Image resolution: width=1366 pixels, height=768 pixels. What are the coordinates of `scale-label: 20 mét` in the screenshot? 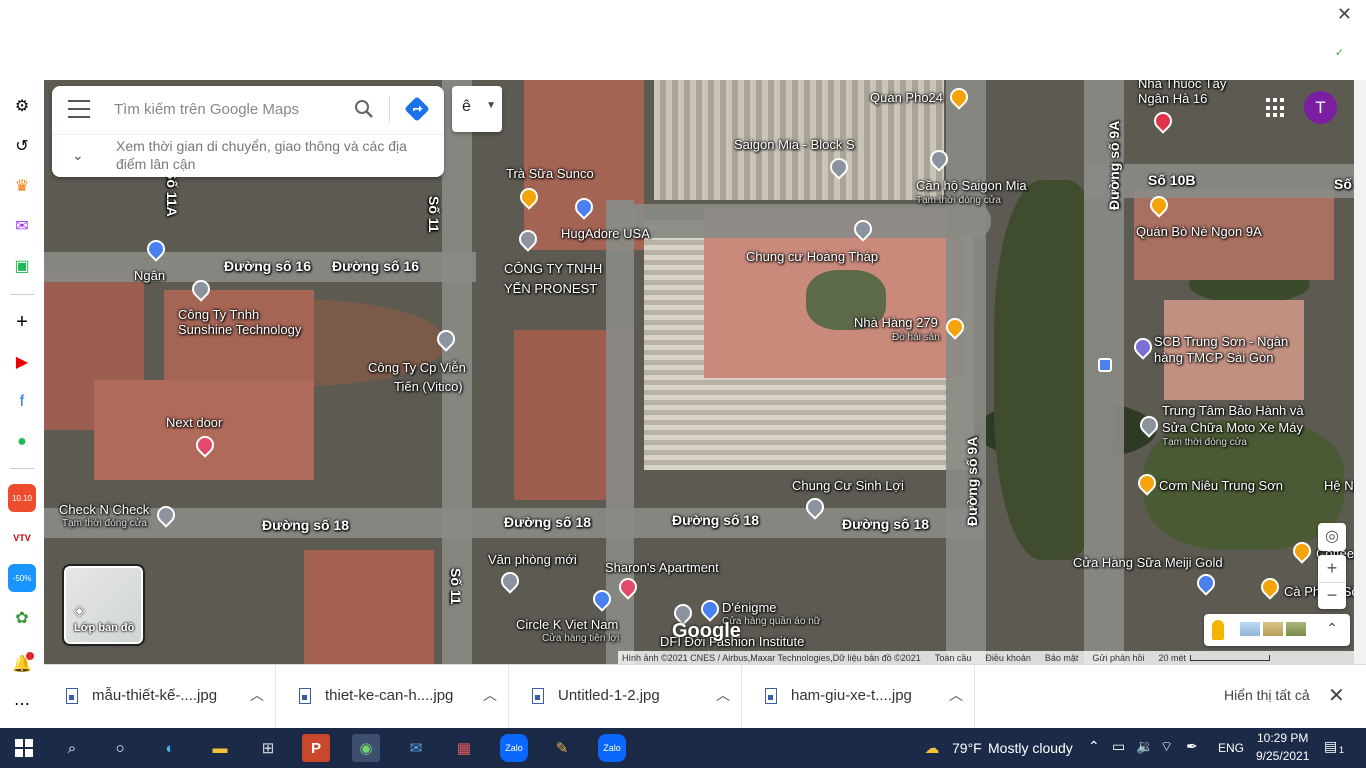 It's located at (1214, 658).